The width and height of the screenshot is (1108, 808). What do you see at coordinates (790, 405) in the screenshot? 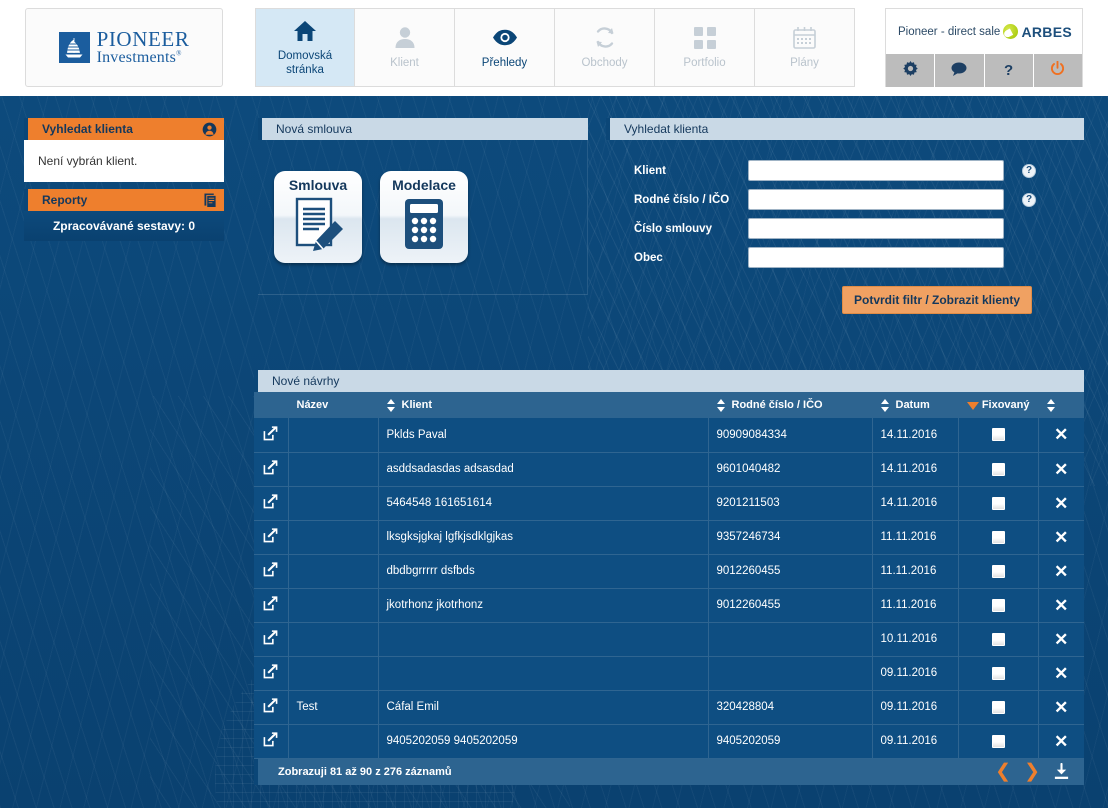
I see `column-header-rodne-cislo: Rodné číslo / IČO` at bounding box center [790, 405].